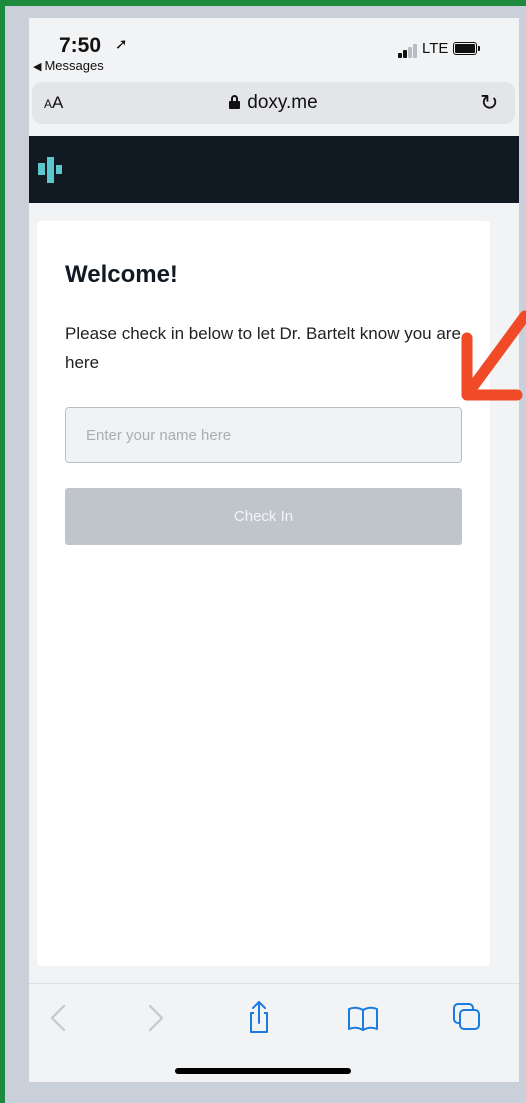 The width and height of the screenshot is (526, 1103). Describe the element at coordinates (154, 1018) in the screenshot. I see `forward-icon` at that location.